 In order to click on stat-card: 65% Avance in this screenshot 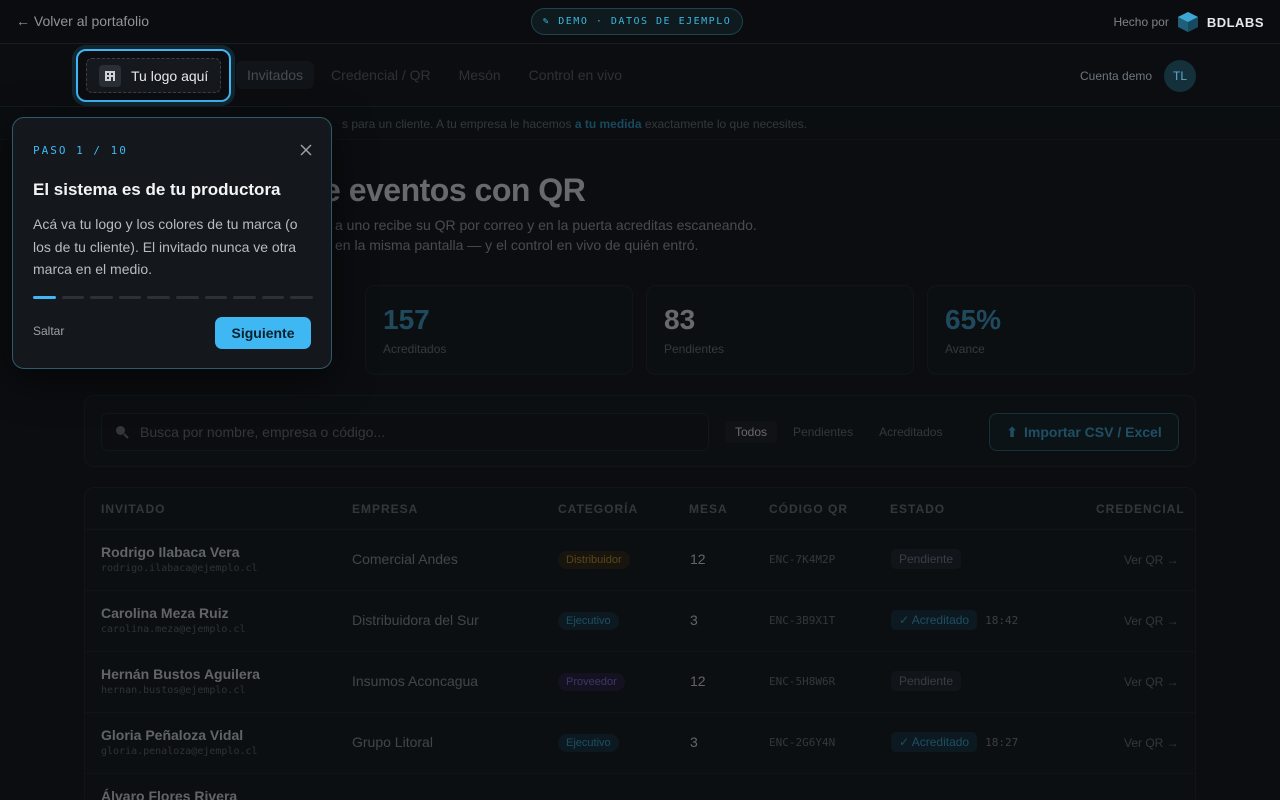, I will do `click(1061, 330)`.